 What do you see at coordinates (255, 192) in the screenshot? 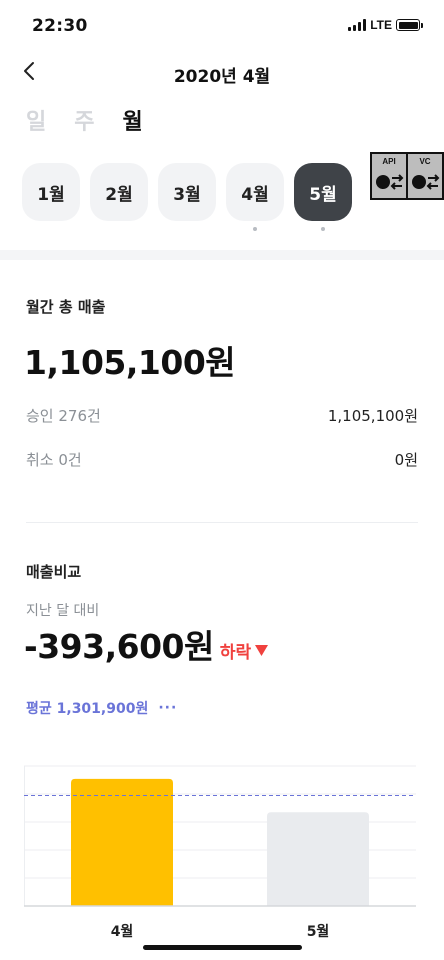
I see `month-chip-button: 4월` at bounding box center [255, 192].